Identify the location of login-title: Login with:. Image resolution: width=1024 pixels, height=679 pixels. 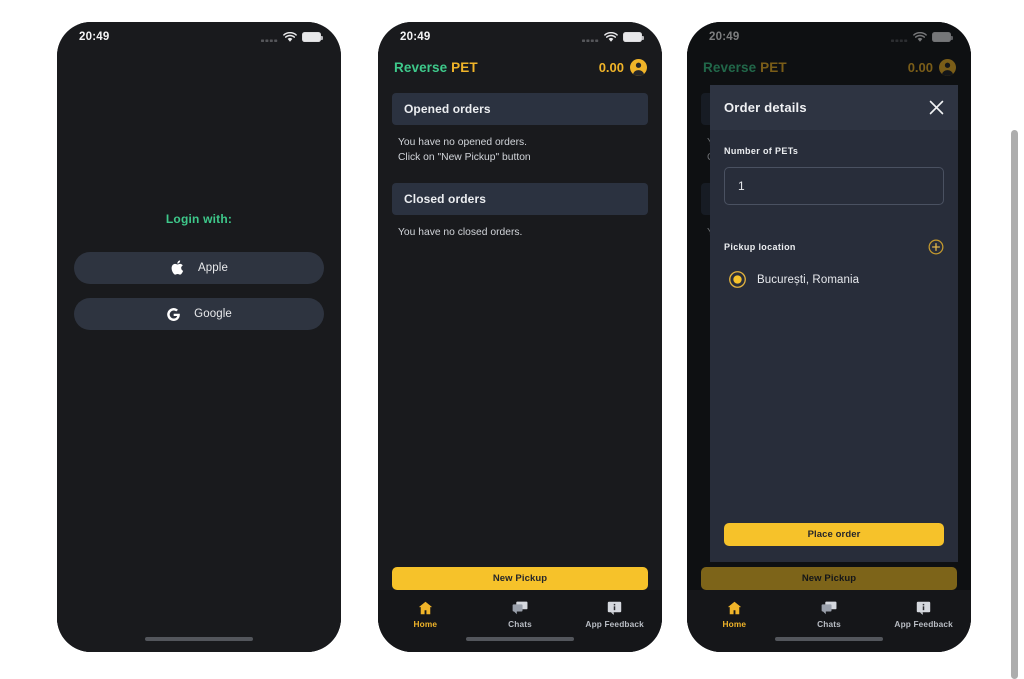
(199, 219).